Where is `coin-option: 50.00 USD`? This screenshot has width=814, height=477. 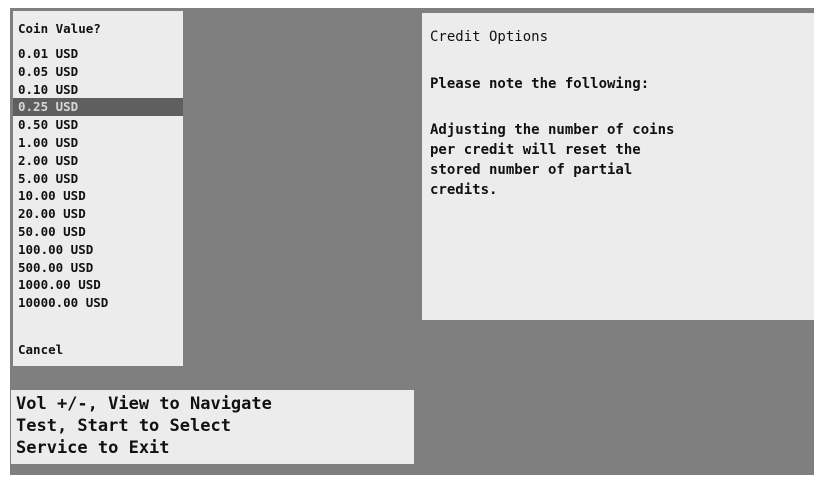 coin-option: 50.00 USD is located at coordinates (98, 232).